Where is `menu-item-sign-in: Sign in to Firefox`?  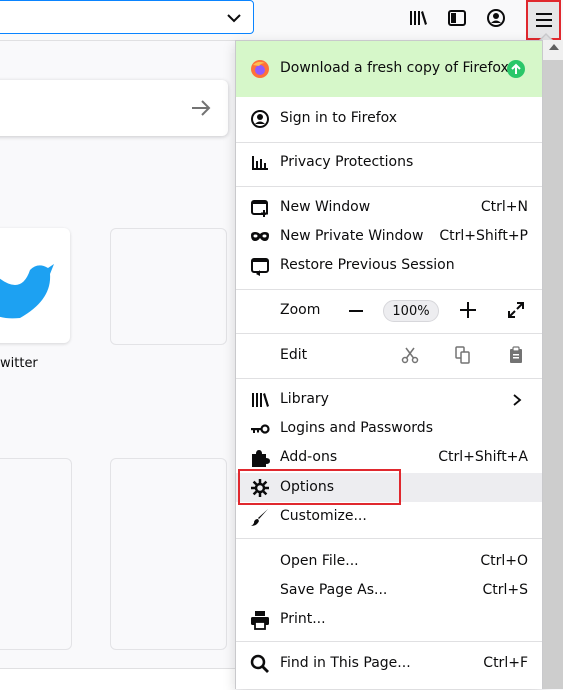
menu-item-sign-in: Sign in to Firefox is located at coordinates (389, 118).